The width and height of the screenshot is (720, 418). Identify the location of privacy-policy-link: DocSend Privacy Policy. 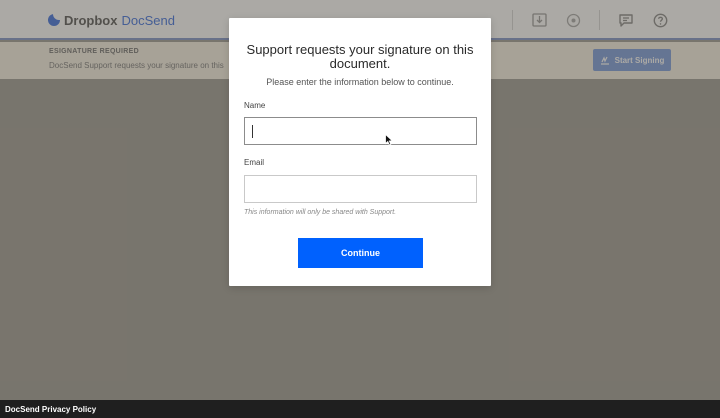
(50, 409).